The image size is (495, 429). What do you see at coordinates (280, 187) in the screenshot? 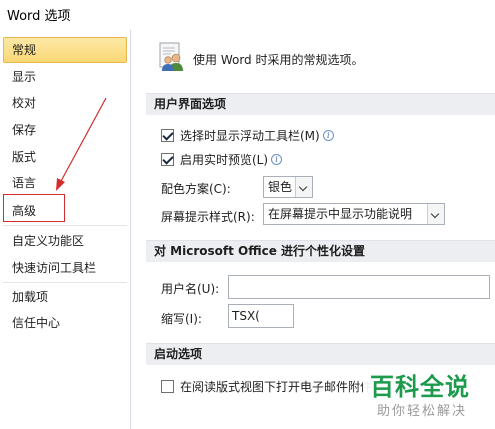
I see `color-scheme-value: 银色` at bounding box center [280, 187].